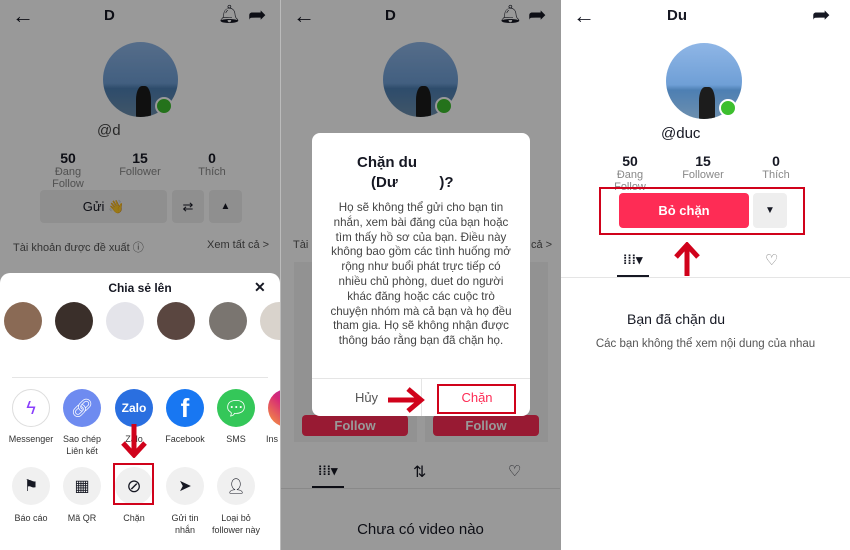 Image resolution: width=850 pixels, height=550 pixels. Describe the element at coordinates (134, 408) in the screenshot. I see `zalo-icon: Zalo` at that location.